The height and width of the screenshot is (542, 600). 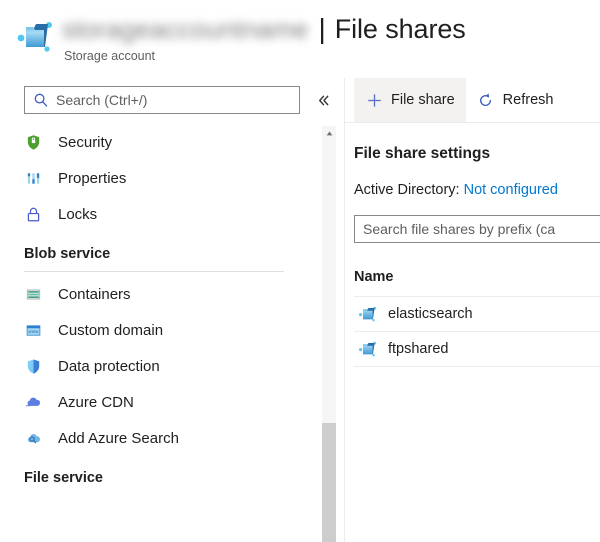 What do you see at coordinates (528, 100) in the screenshot?
I see `refresh-label: Refresh` at bounding box center [528, 100].